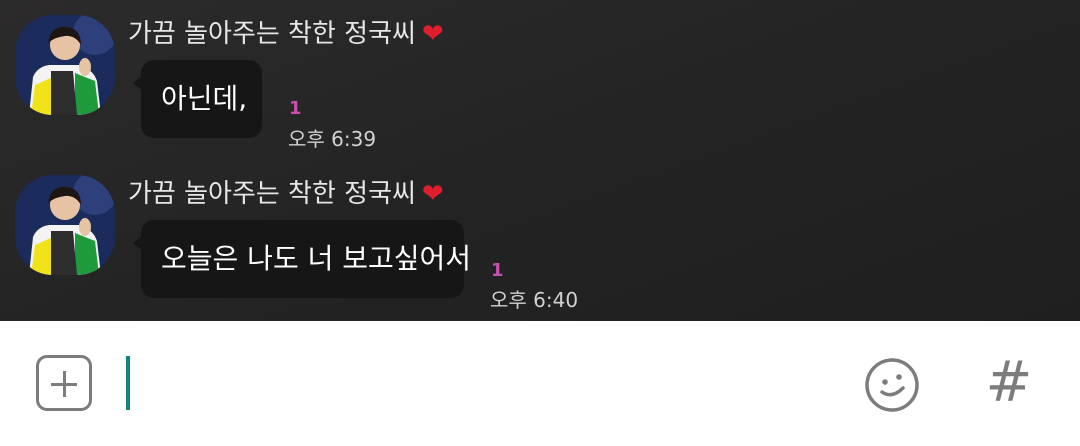  I want to click on message-bubble: 아닌데,, so click(201, 99).